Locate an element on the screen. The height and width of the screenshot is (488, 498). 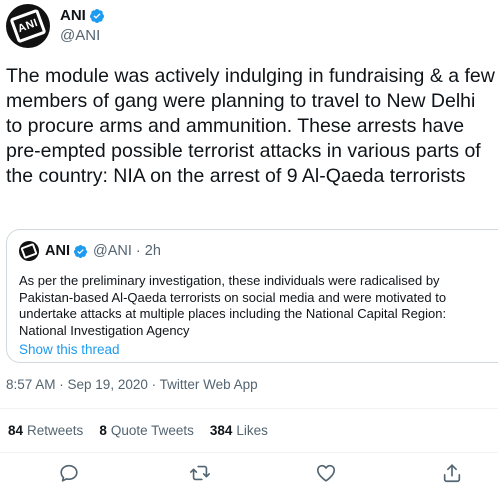
ani-logo-icon is located at coordinates (29, 251).